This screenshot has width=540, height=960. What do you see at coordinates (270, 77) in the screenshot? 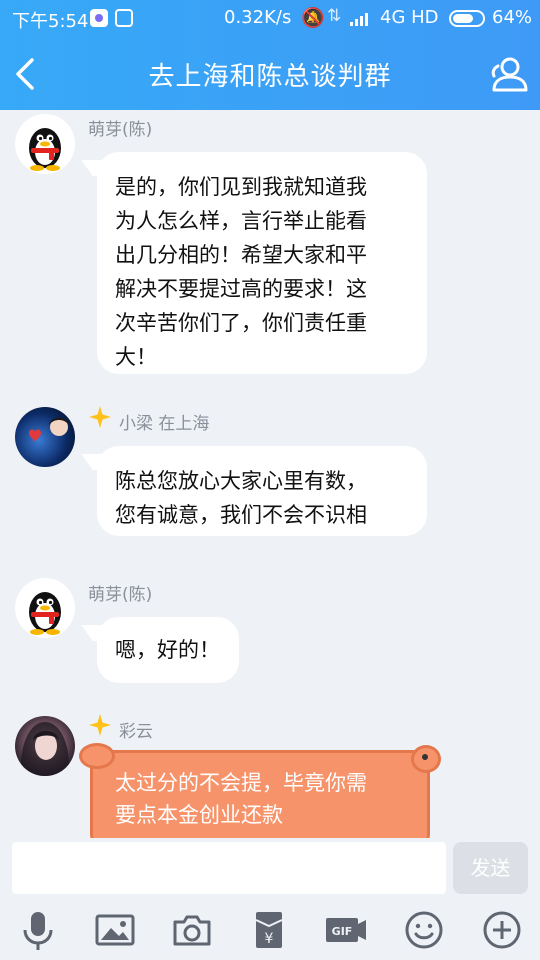
I see `page-title: 去上海和陈总谈判群` at bounding box center [270, 77].